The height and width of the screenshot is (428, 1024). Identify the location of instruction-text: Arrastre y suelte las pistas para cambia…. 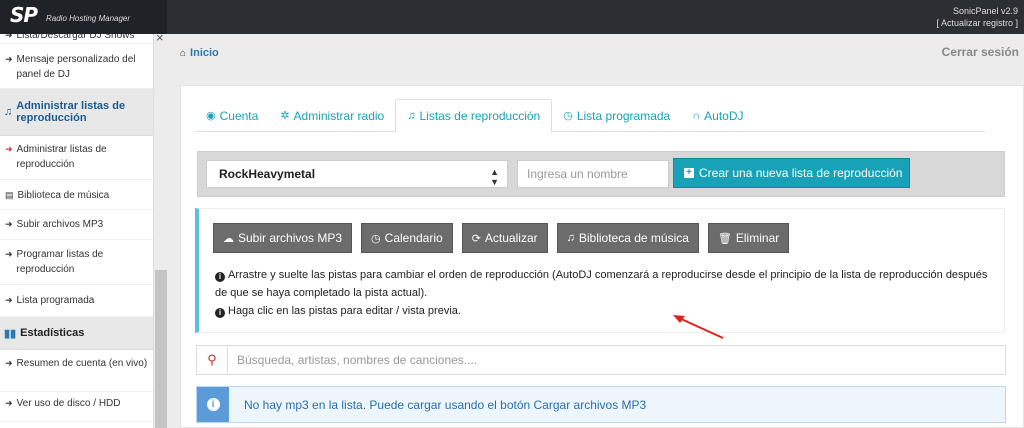
(601, 284).